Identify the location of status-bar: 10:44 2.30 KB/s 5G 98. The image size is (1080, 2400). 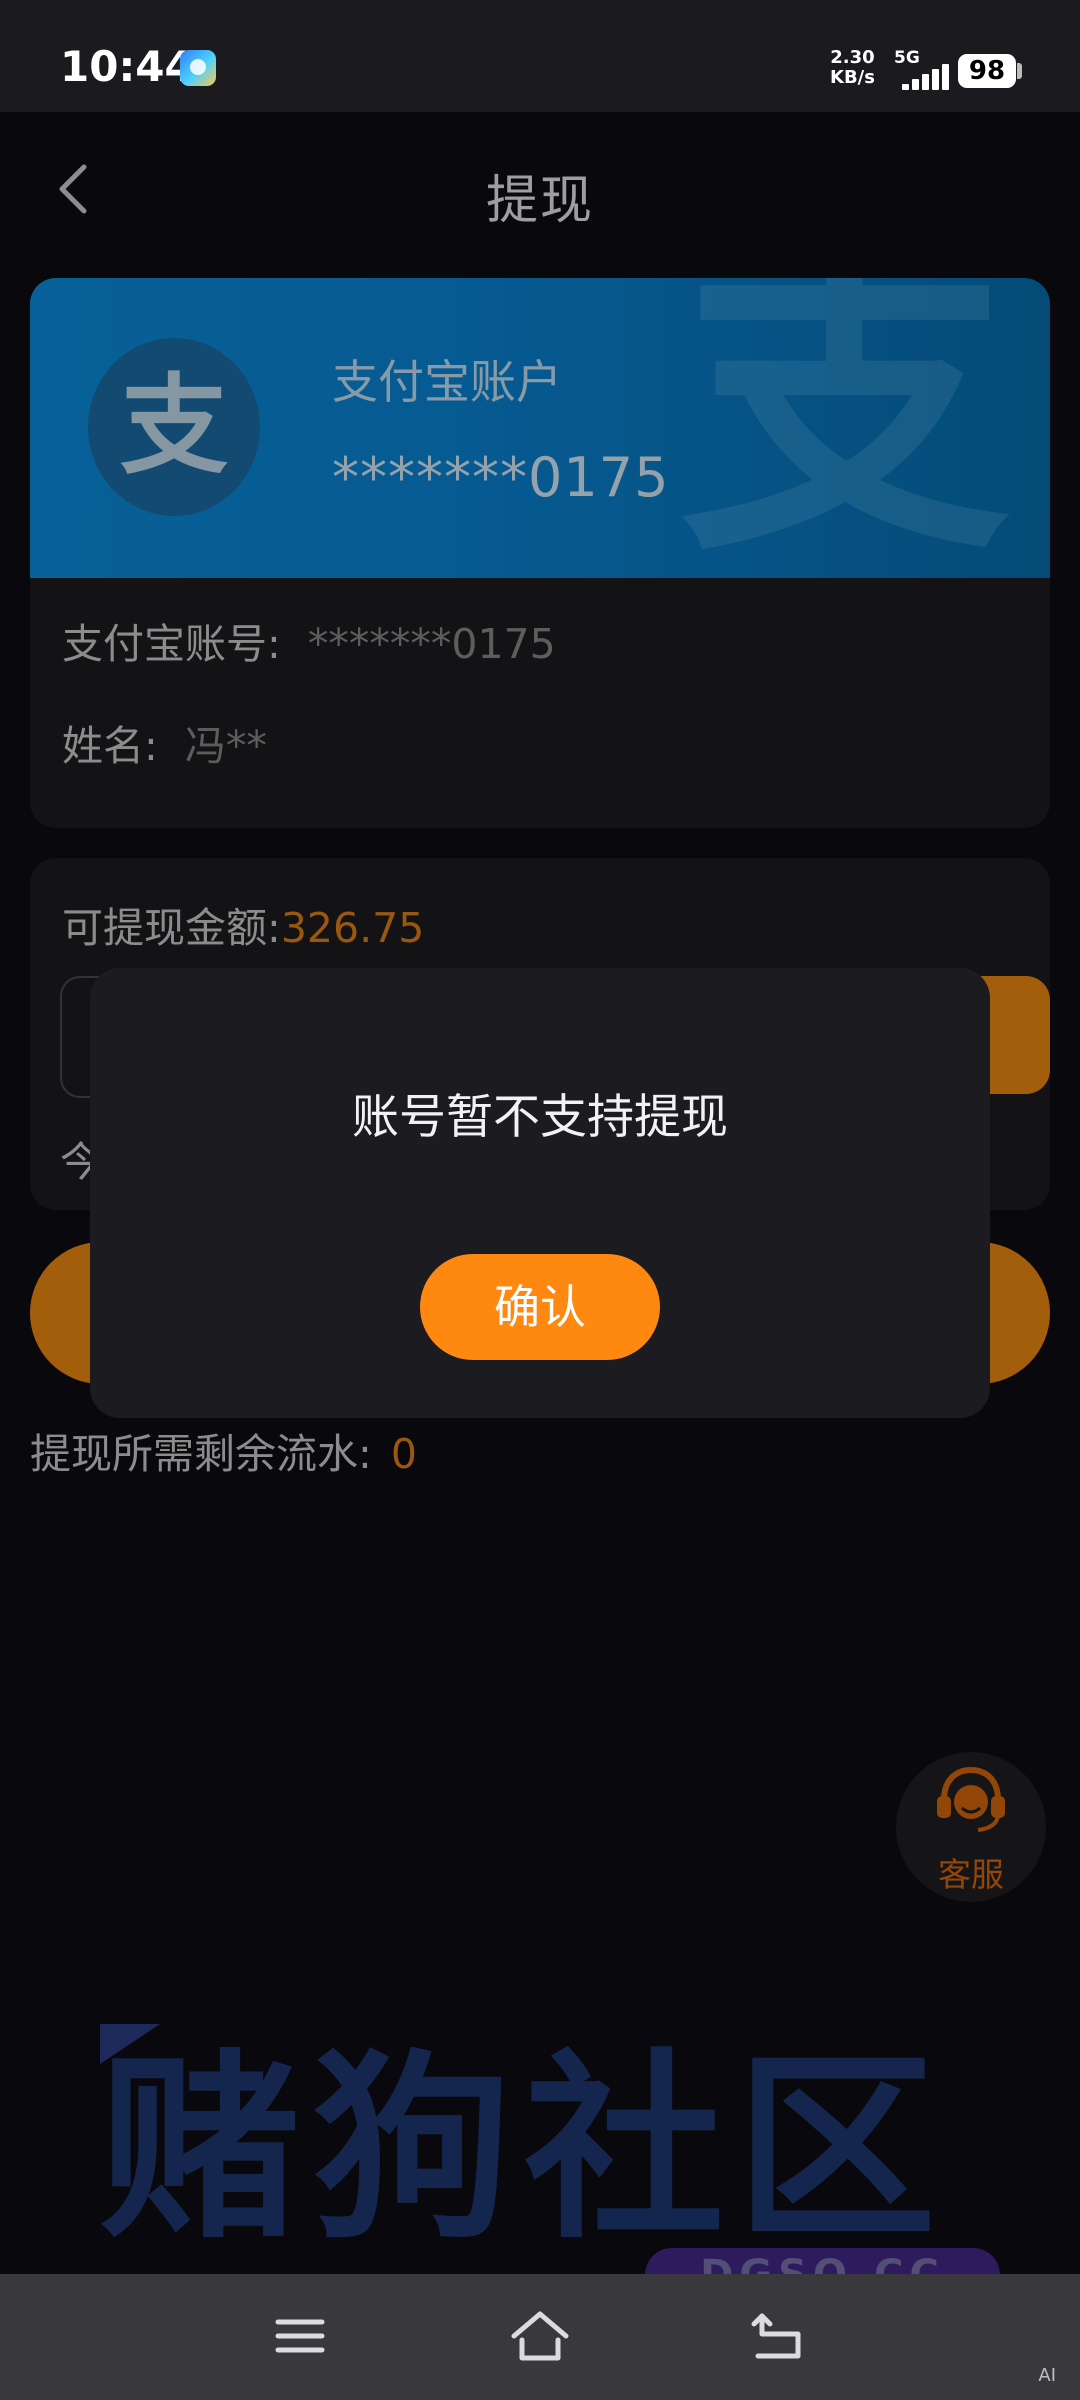
(540, 56).